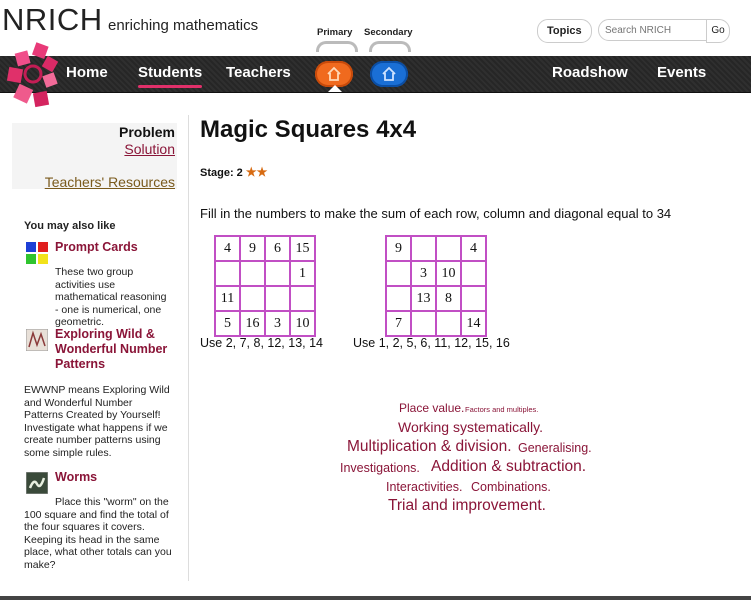 This screenshot has height=600, width=751. I want to click on tag-link: Interactivities., so click(424, 487).